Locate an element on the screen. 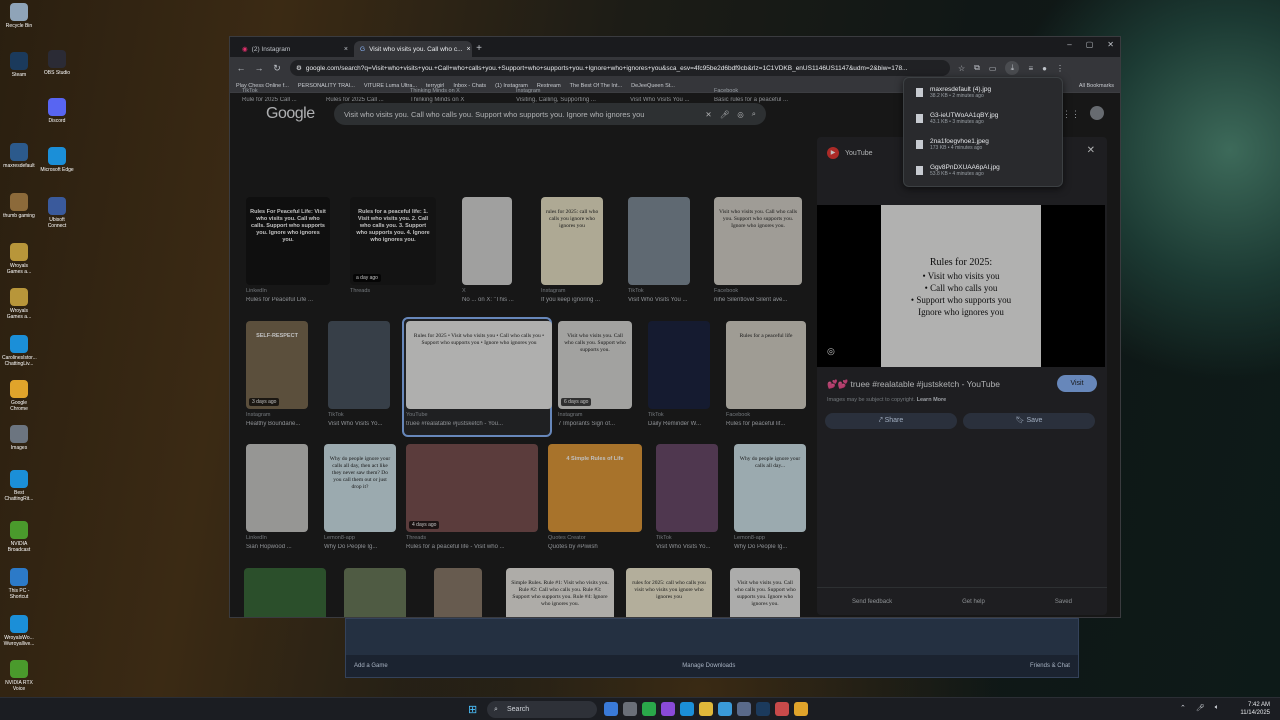 This screenshot has width=1280, height=720. desktop-icon: Steam is located at coordinates (19, 65).